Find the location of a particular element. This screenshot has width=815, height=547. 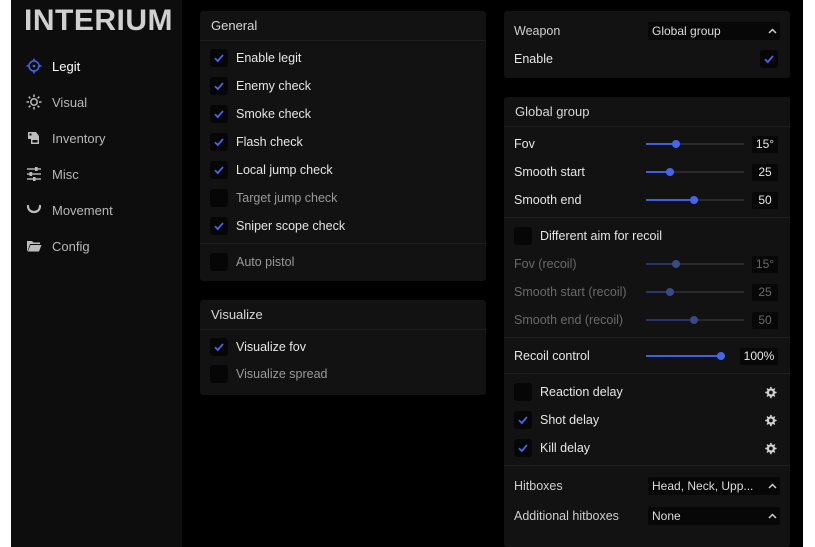

sidebar-item-legit: Legit is located at coordinates (96, 66).